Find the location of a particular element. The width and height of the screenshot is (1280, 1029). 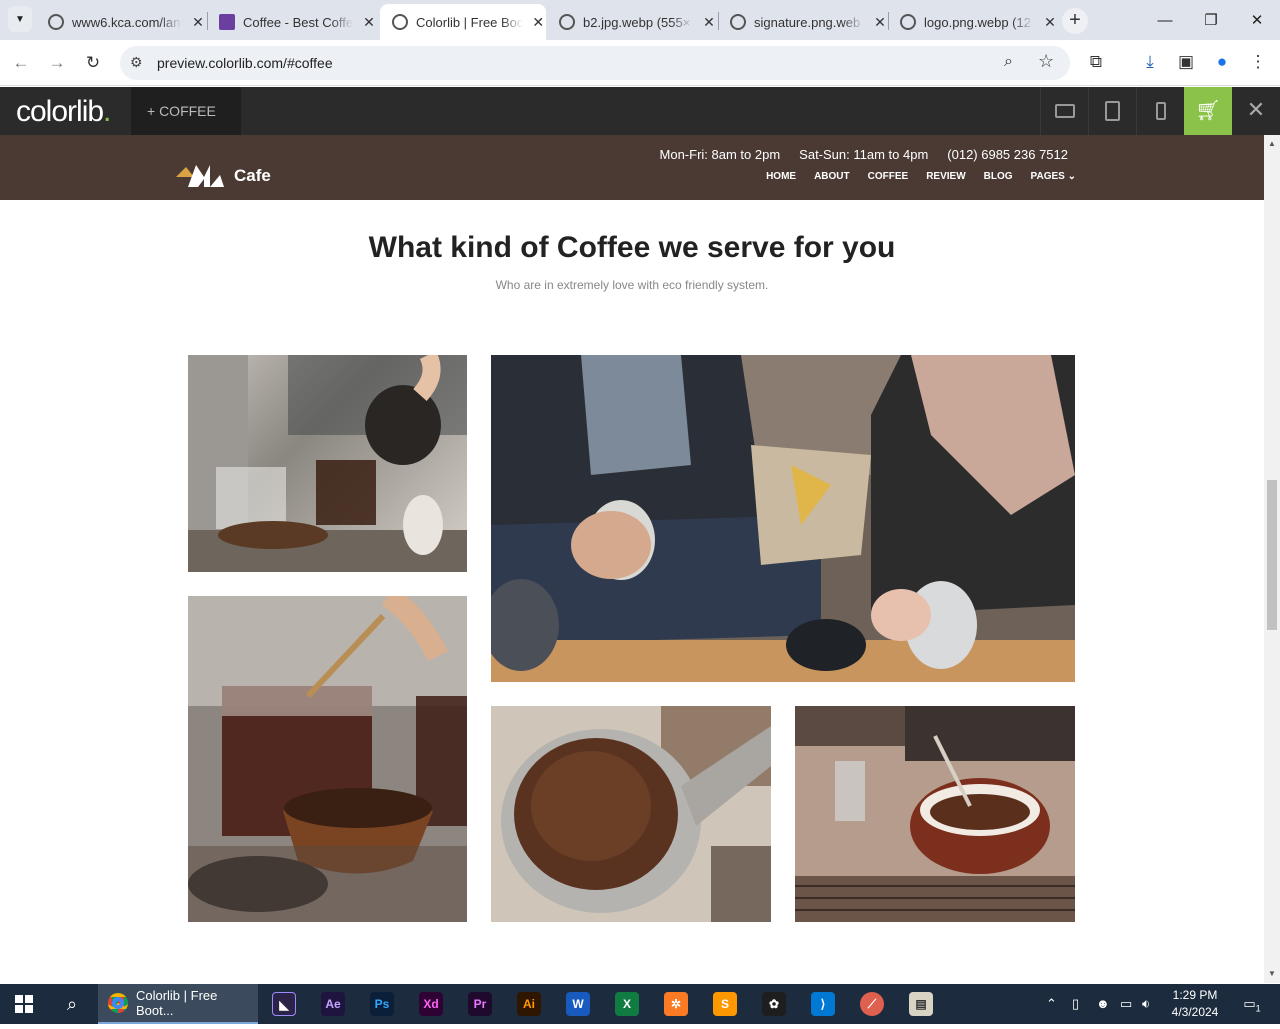

scrollbar-thumb is located at coordinates (1272, 555).